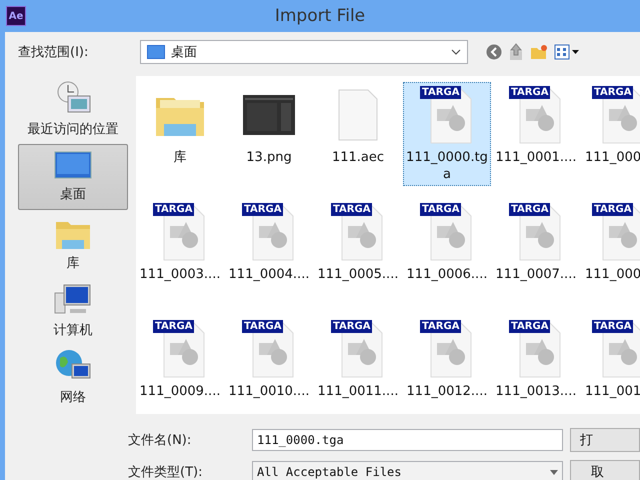 The width and height of the screenshot is (640, 480). What do you see at coordinates (567, 52) in the screenshot?
I see `view-menu-icon` at bounding box center [567, 52].